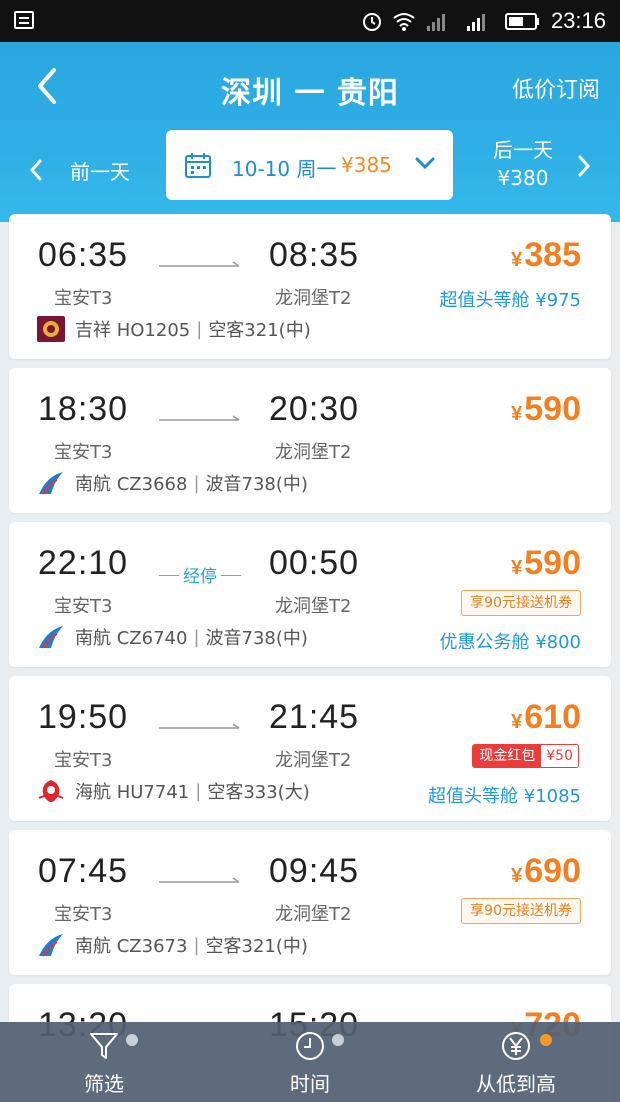 This screenshot has height=1102, width=620. Describe the element at coordinates (284, 169) in the screenshot. I see `selected-date: 10-10 周一` at that location.